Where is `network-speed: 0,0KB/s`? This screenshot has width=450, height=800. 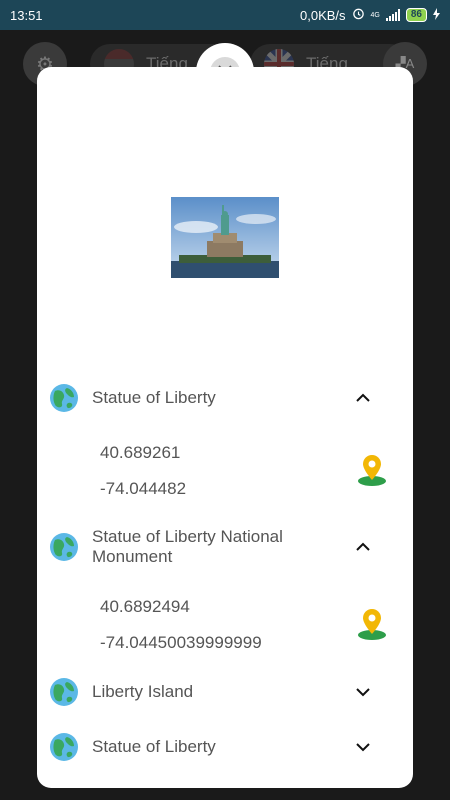 network-speed: 0,0KB/s is located at coordinates (323, 15).